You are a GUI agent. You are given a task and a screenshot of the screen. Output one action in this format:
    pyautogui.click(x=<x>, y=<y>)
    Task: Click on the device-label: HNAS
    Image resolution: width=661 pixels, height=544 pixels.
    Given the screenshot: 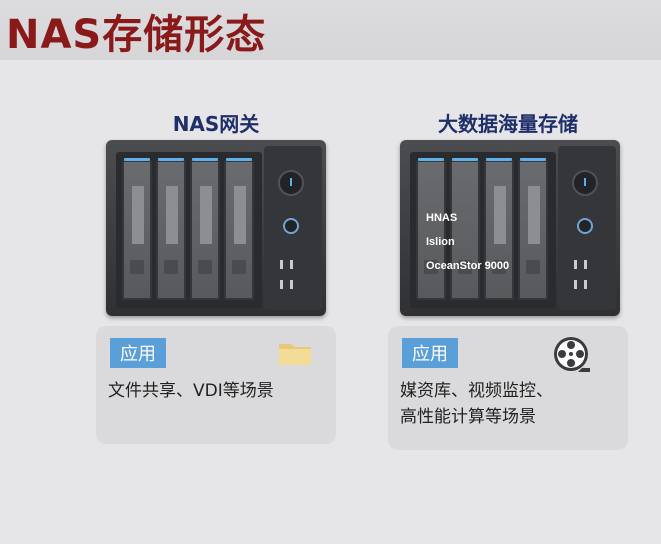 What is the action you would take?
    pyautogui.click(x=442, y=218)
    